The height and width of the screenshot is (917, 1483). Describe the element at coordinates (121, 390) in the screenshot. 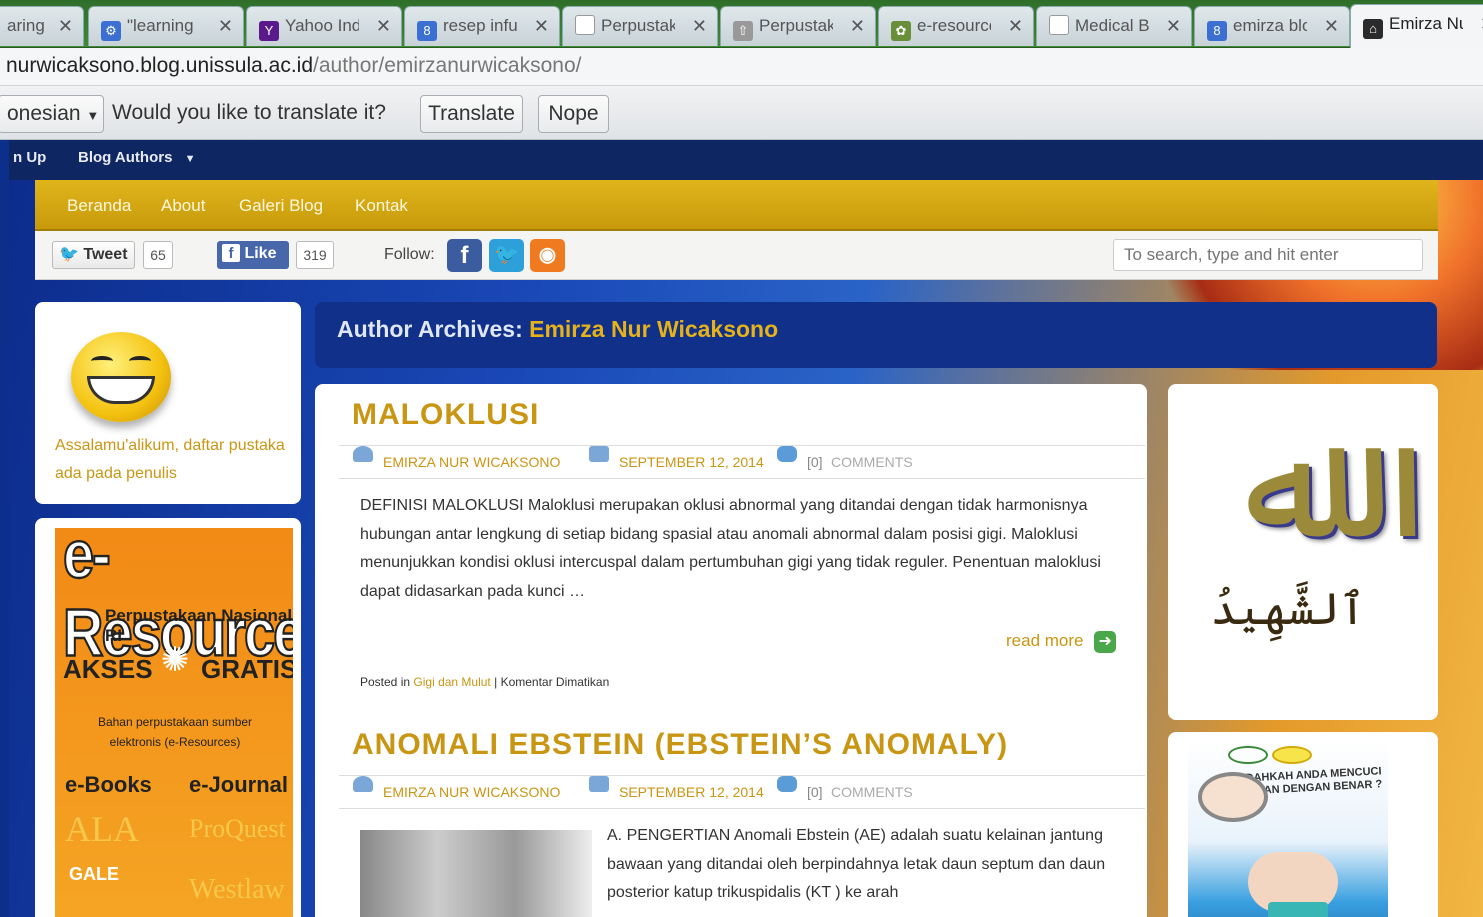

I see `smiley-mouth` at that location.